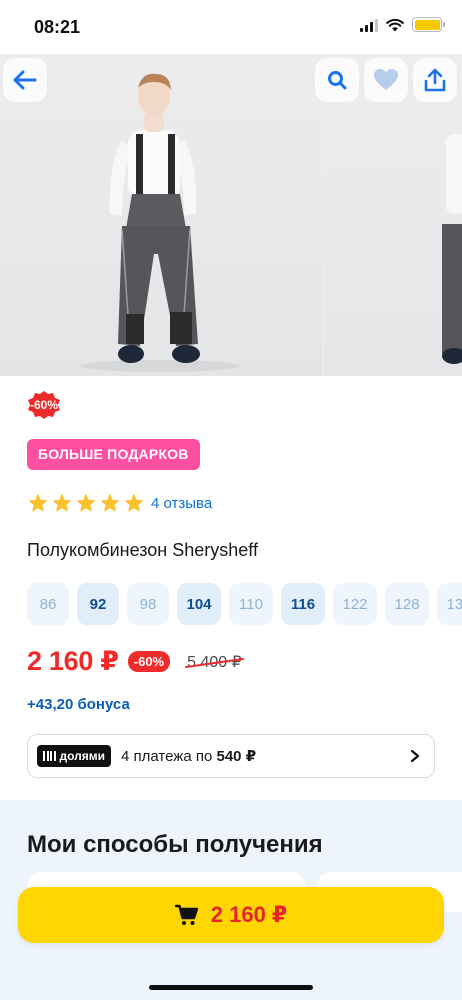 The width and height of the screenshot is (462, 1000). What do you see at coordinates (113, 454) in the screenshot?
I see `promo-tag: БОЛЬШЕ ПОДАРКОВ` at bounding box center [113, 454].